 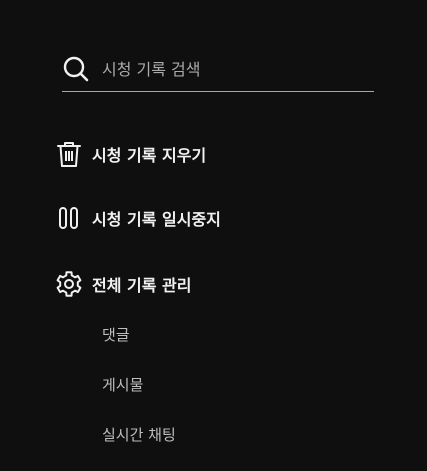 I want to click on search-history-input, so click(x=232, y=69).